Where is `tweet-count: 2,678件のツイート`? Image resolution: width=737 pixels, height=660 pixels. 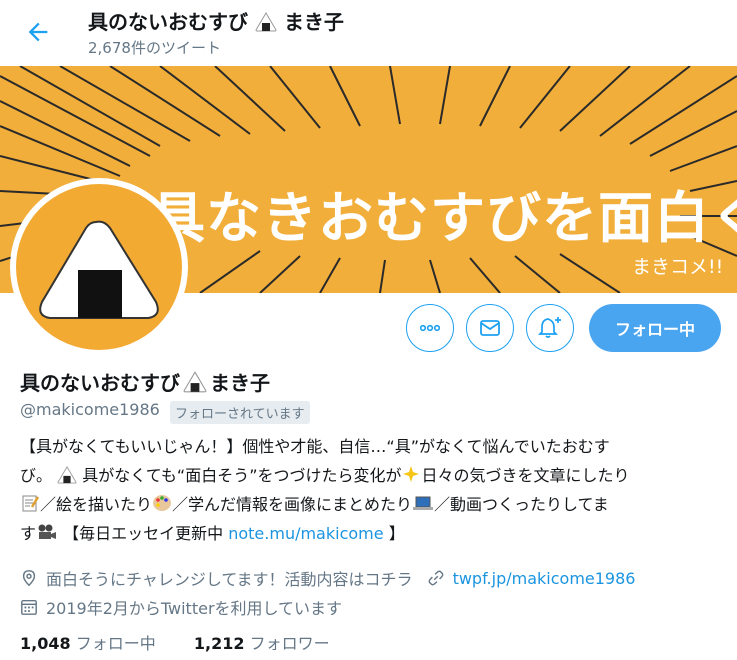
tweet-count: 2,678件のツイート is located at coordinates (154, 48).